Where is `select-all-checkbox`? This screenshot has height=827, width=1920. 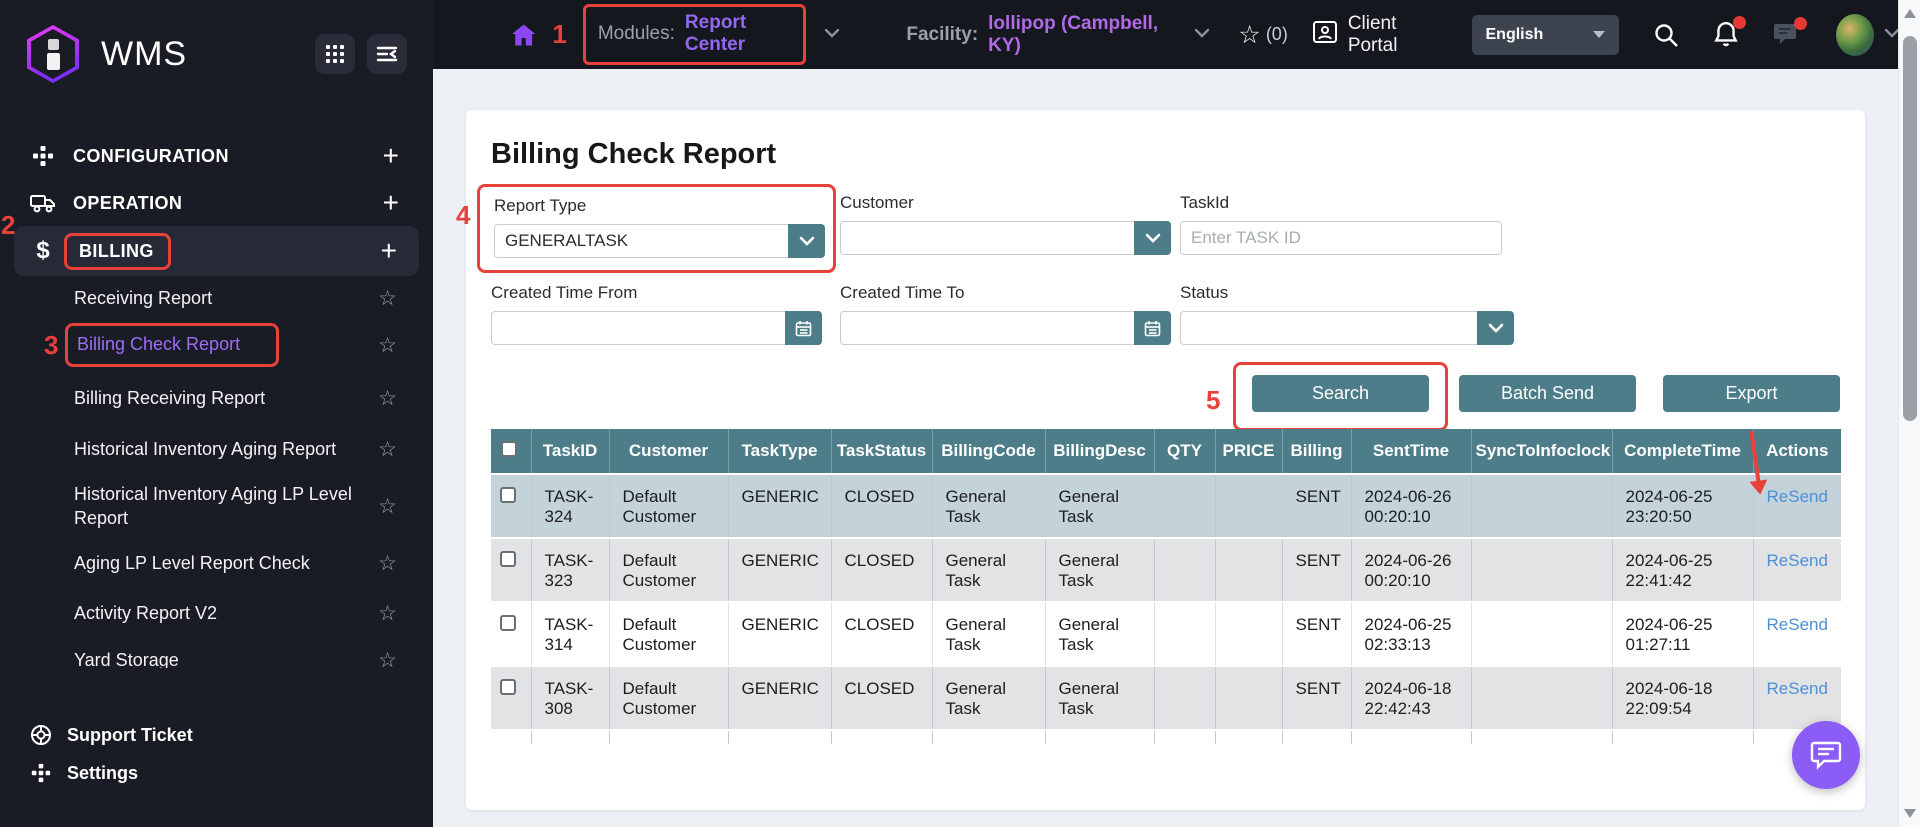
select-all-checkbox is located at coordinates (508, 448).